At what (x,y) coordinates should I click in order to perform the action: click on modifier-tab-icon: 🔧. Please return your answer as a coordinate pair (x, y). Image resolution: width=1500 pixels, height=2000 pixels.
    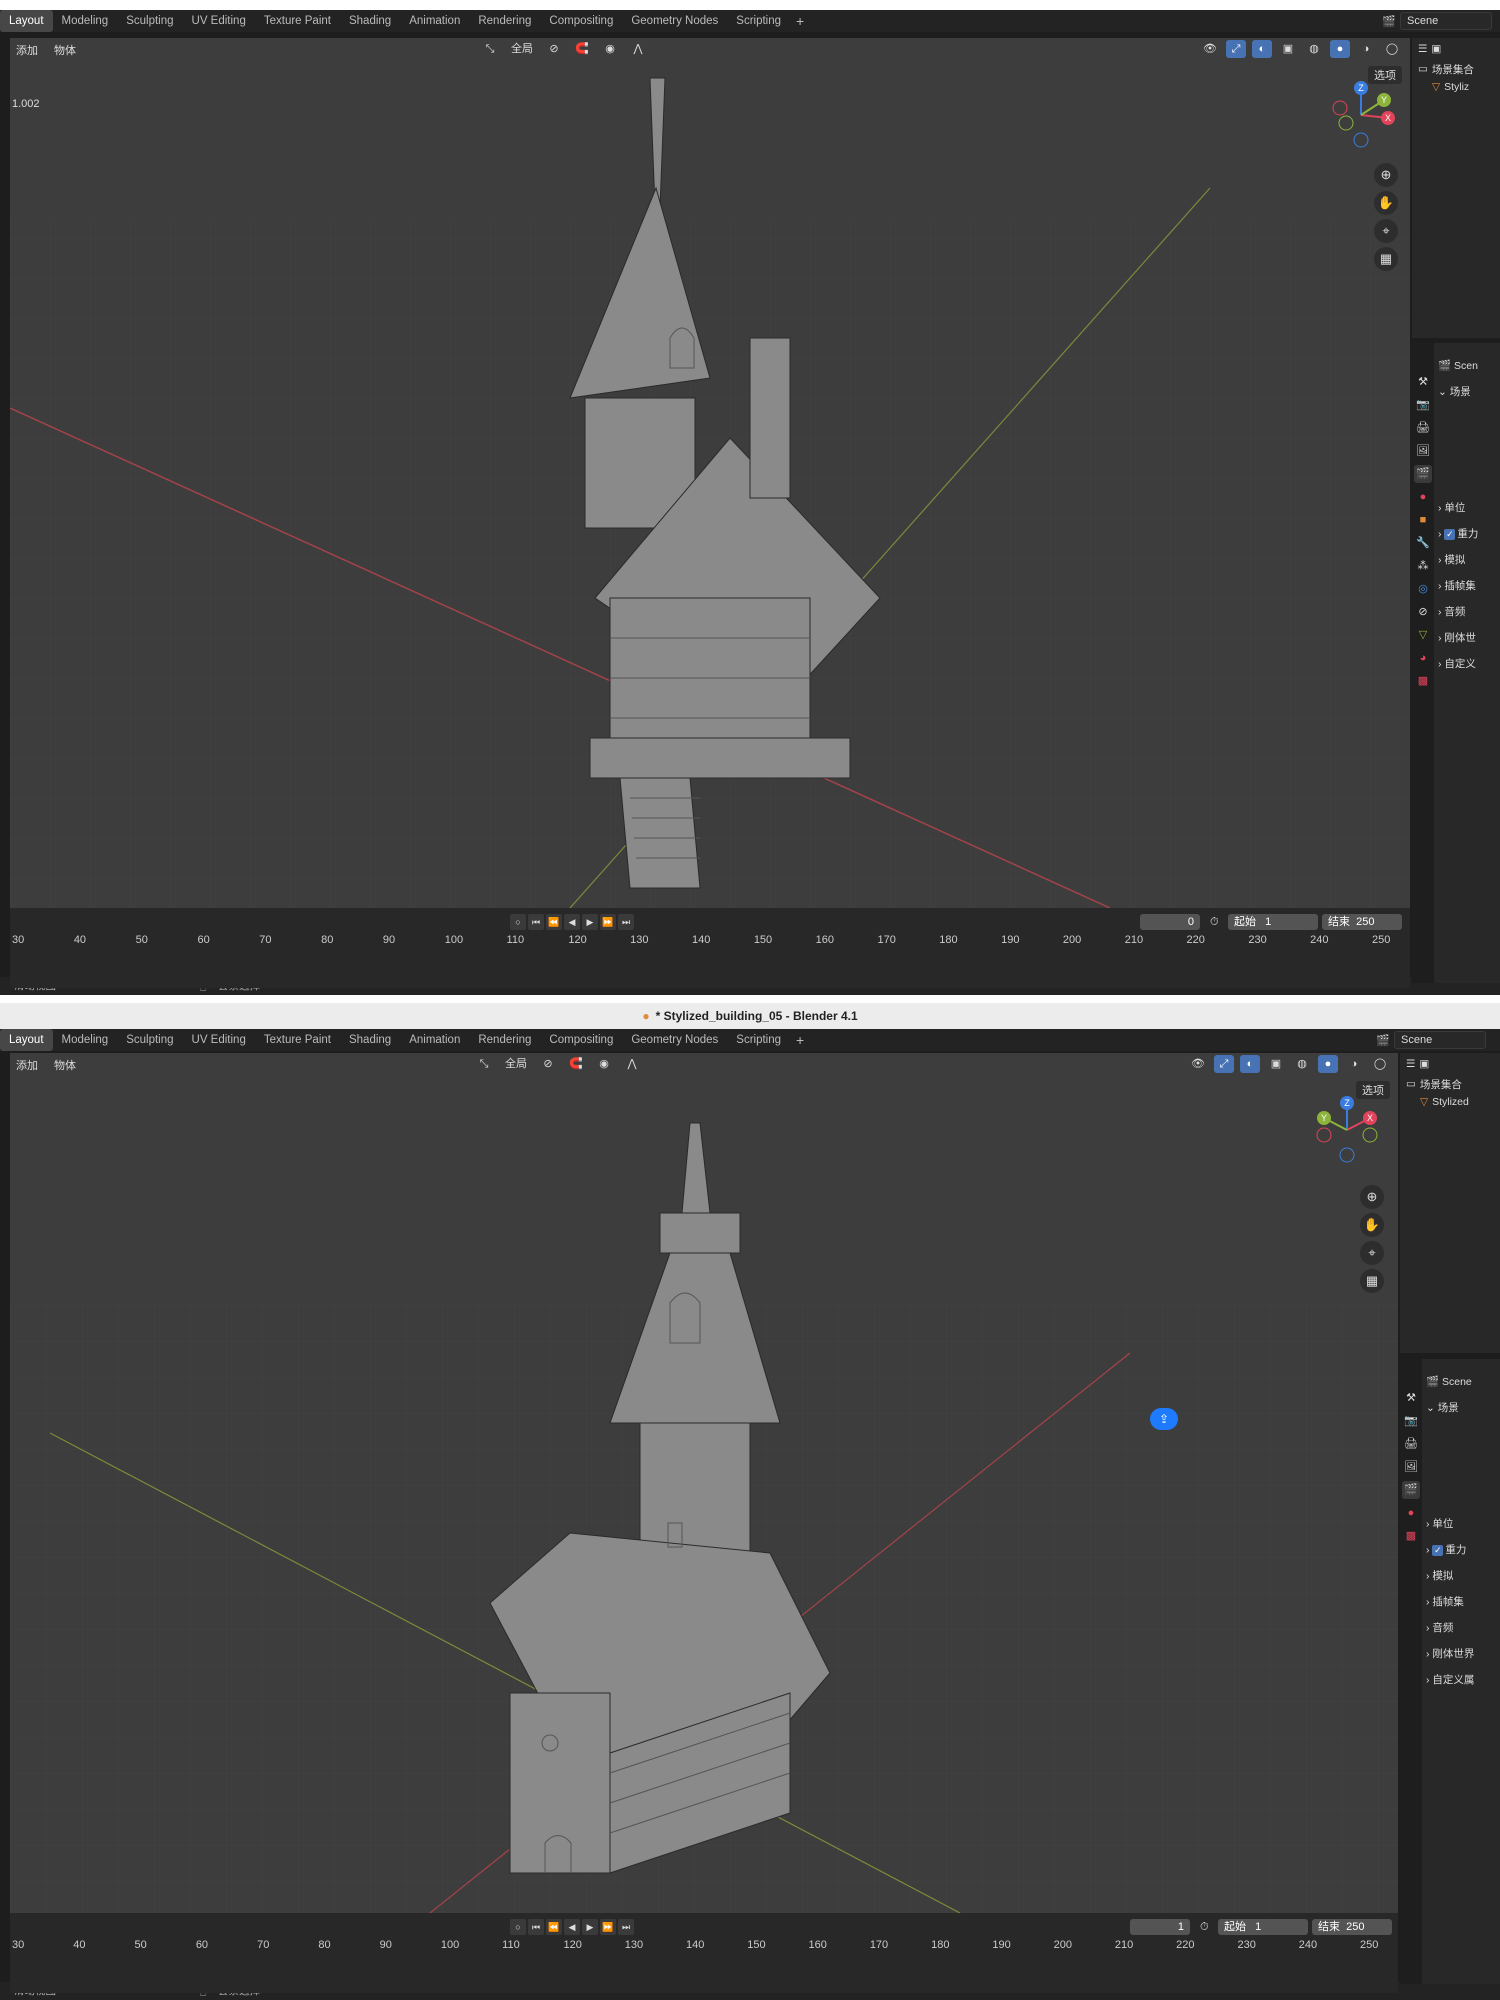
    Looking at the image, I should click on (1423, 543).